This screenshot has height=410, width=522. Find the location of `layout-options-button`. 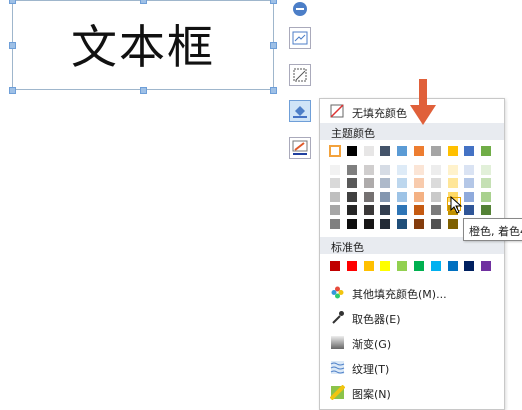

layout-options-button is located at coordinates (300, 38).